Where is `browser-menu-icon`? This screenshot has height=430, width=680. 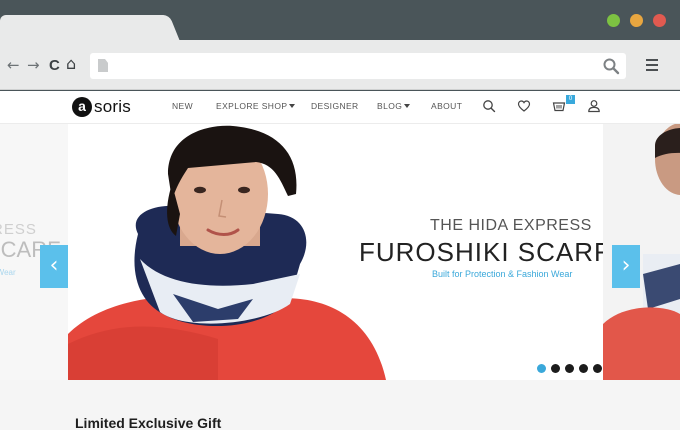
browser-menu-icon is located at coordinates (652, 66).